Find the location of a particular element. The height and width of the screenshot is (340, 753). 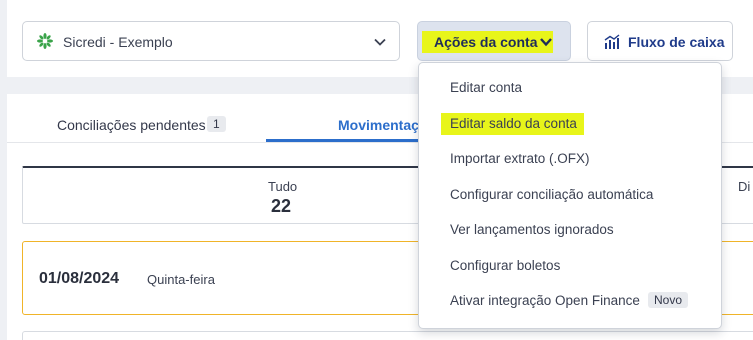

menu-item-ignored-entries: Ver lançamentos ignorados is located at coordinates (570, 230).